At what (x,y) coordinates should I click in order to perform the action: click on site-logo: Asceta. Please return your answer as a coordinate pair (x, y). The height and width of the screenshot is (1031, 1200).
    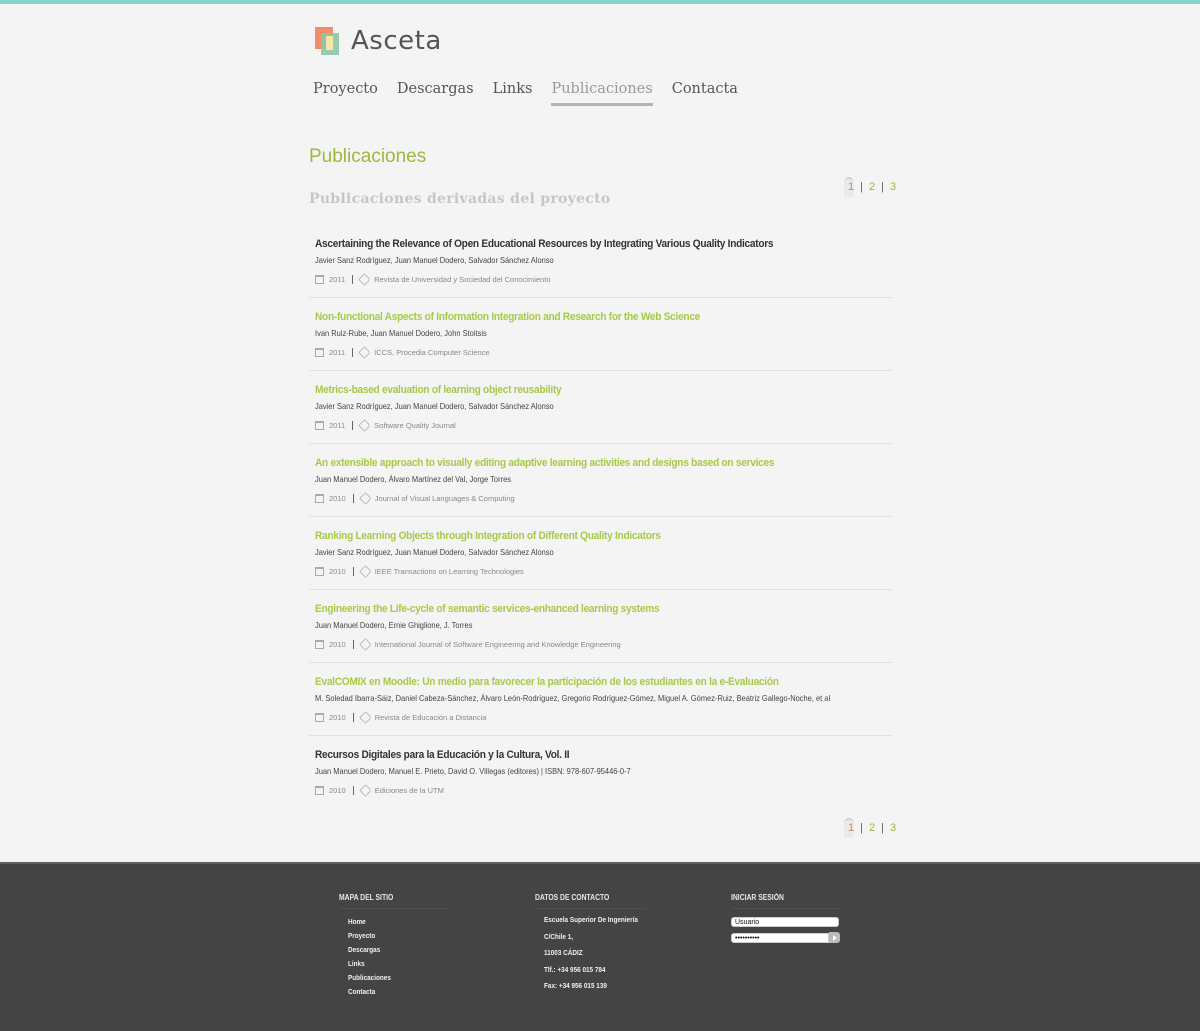
    Looking at the image, I should click on (378, 41).